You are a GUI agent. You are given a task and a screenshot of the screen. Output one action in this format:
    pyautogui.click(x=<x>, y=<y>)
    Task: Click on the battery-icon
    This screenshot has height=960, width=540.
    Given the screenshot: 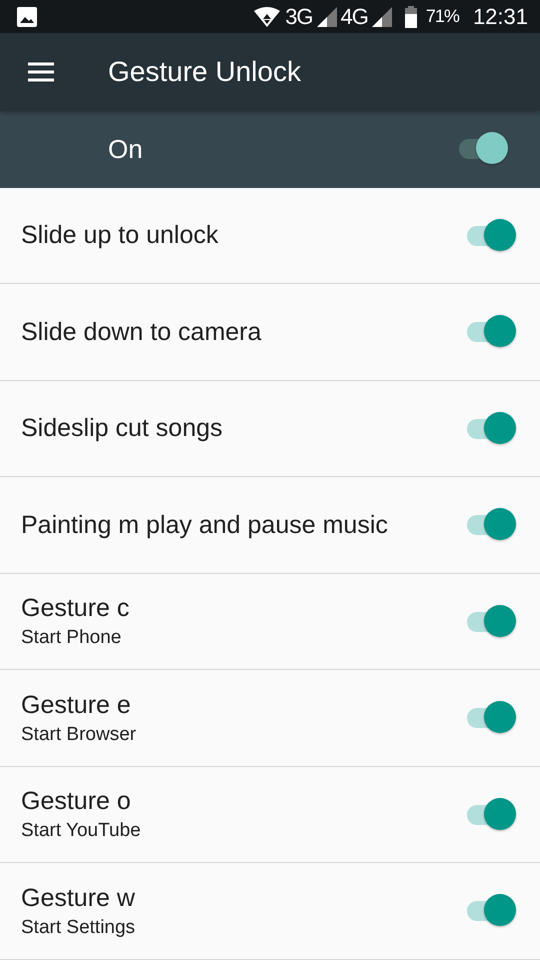 What is the action you would take?
    pyautogui.click(x=411, y=17)
    